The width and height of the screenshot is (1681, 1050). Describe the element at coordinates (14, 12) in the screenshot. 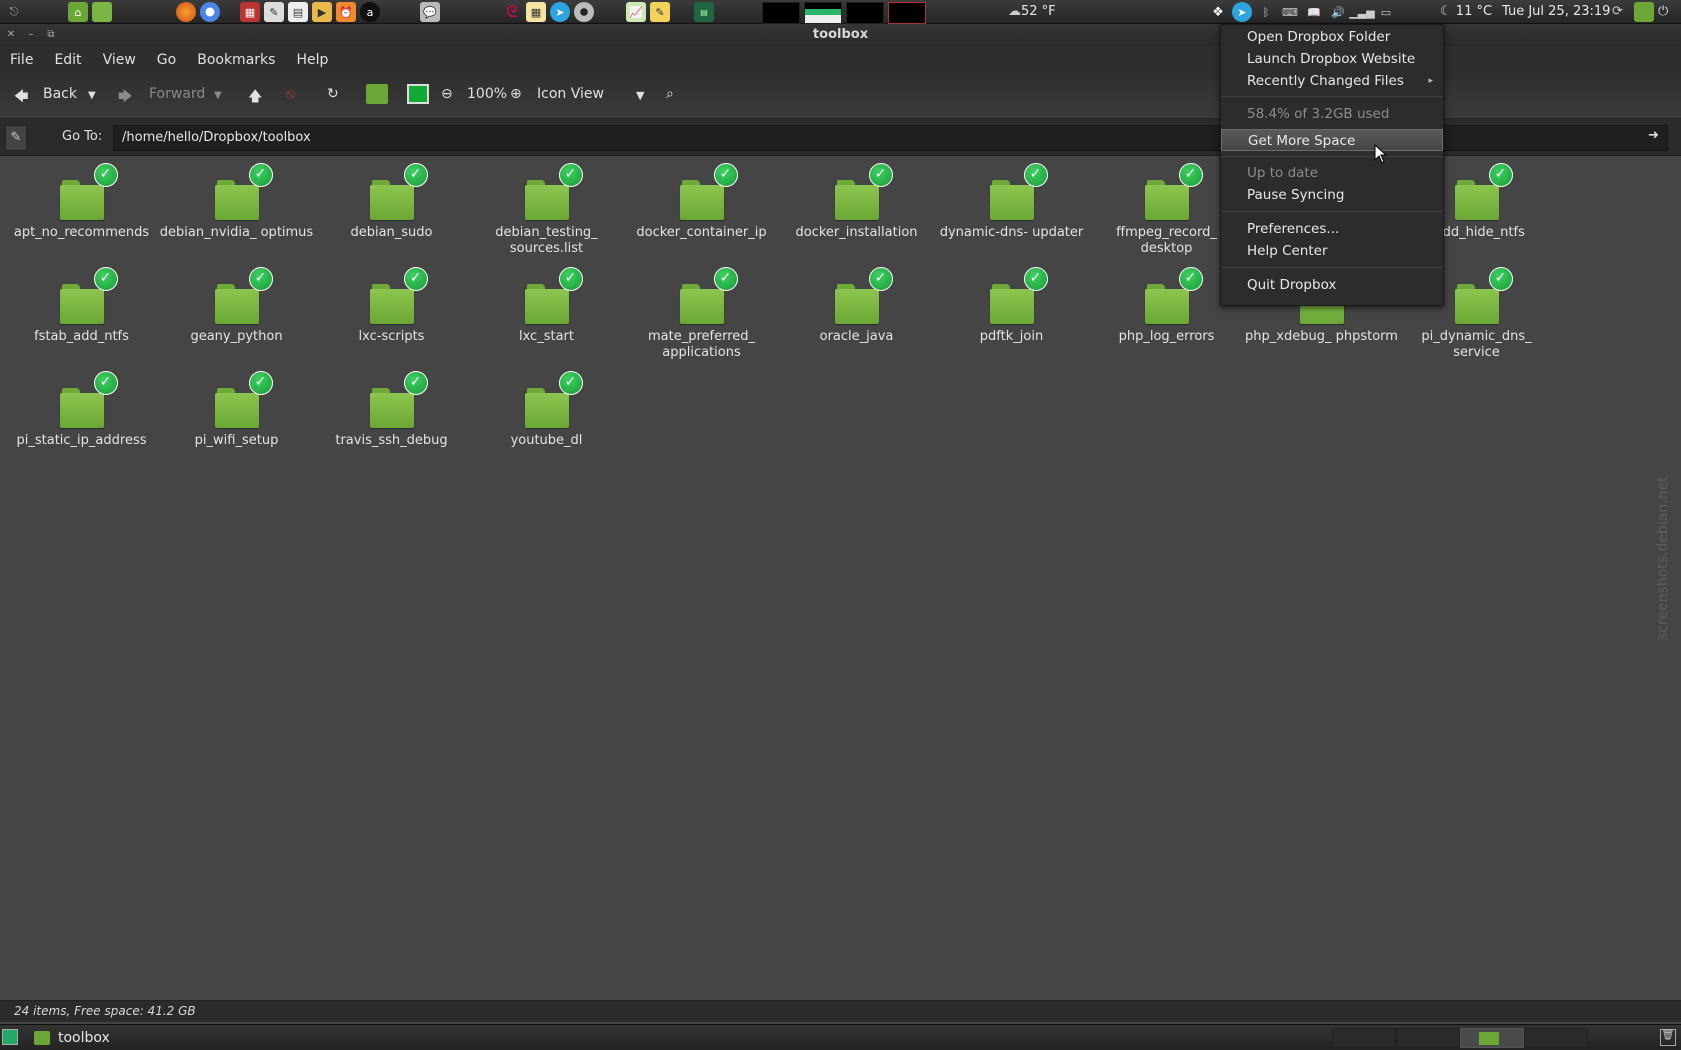

I see `menu-icon: ⎋` at that location.